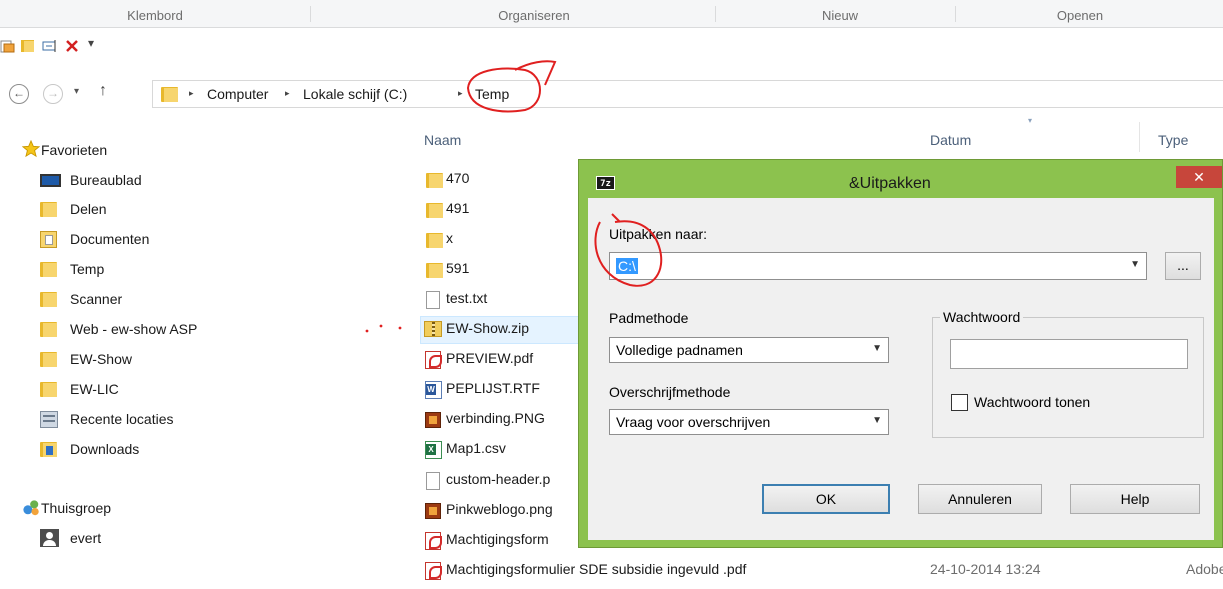 Image resolution: width=1223 pixels, height=589 pixels. I want to click on nav-item-web-ew-show-asp: Web - ew-show ASP, so click(190, 330).